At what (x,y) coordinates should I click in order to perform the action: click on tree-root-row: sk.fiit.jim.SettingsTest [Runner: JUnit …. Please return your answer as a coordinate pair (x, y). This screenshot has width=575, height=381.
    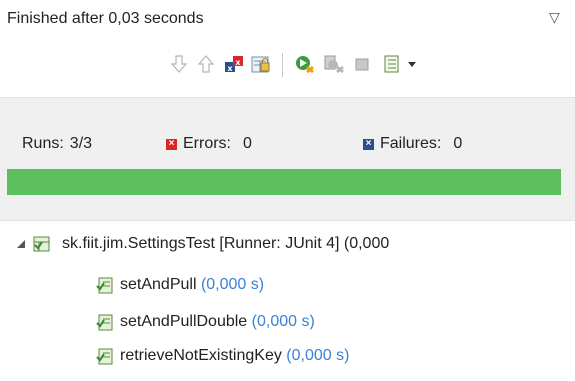
    Looking at the image, I should click on (203, 244).